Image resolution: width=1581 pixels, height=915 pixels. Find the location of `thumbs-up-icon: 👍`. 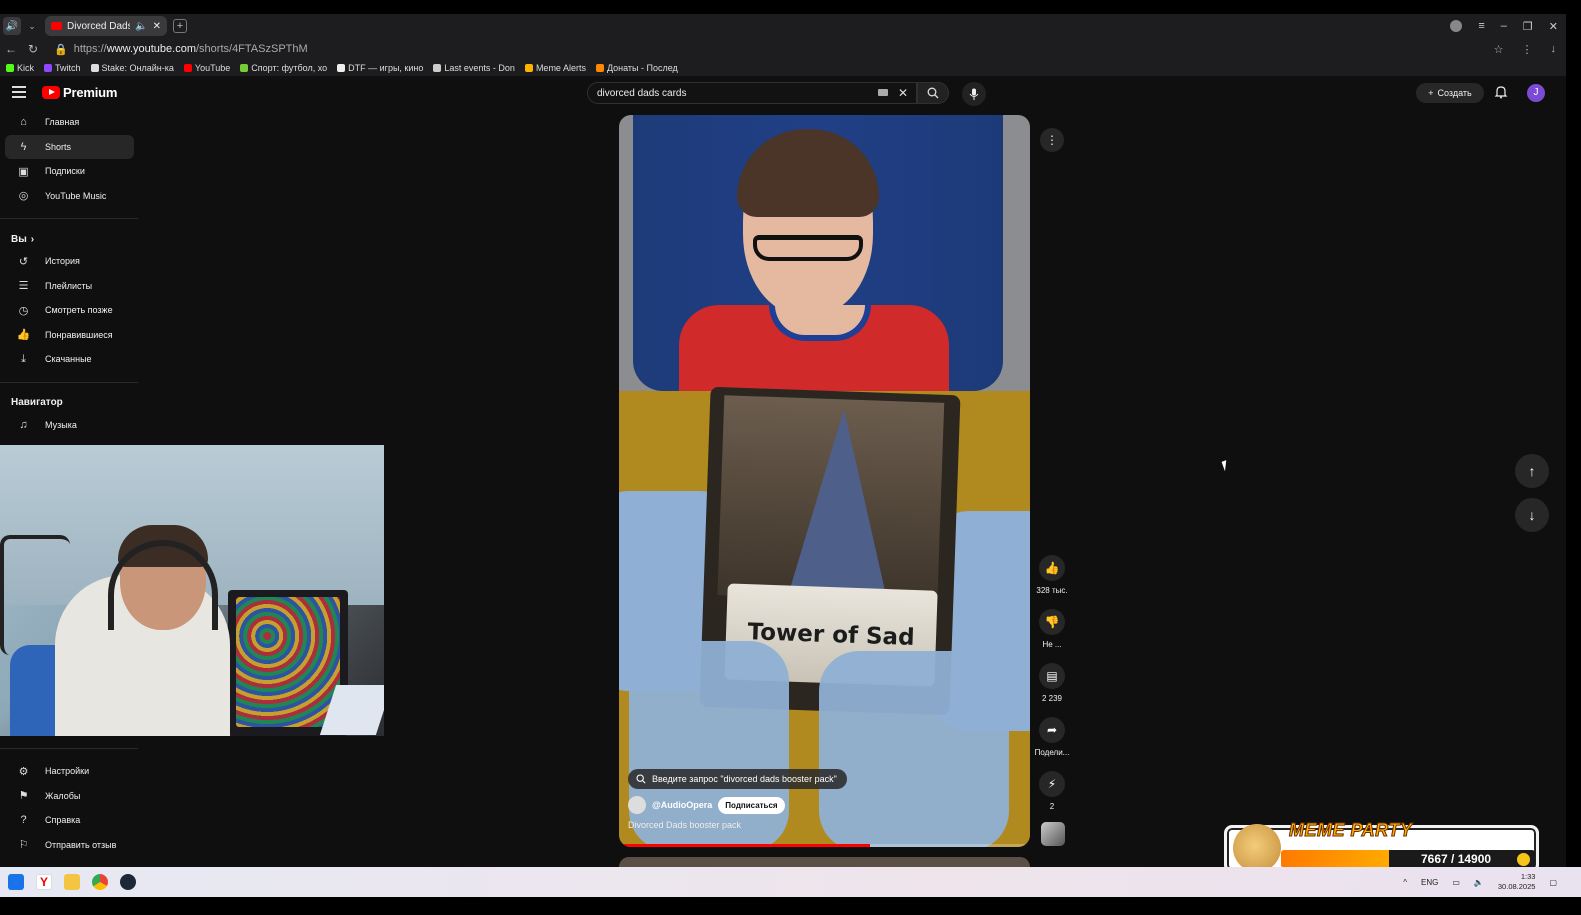

thumbs-up-icon: 👍 is located at coordinates (1052, 568).